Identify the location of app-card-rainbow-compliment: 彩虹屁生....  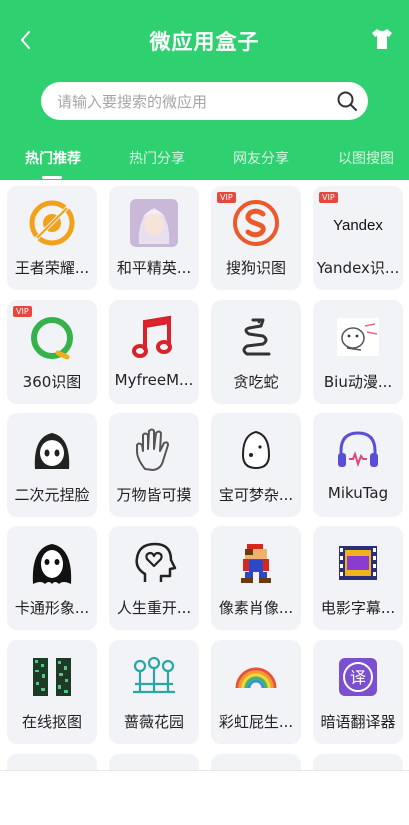
(256, 692).